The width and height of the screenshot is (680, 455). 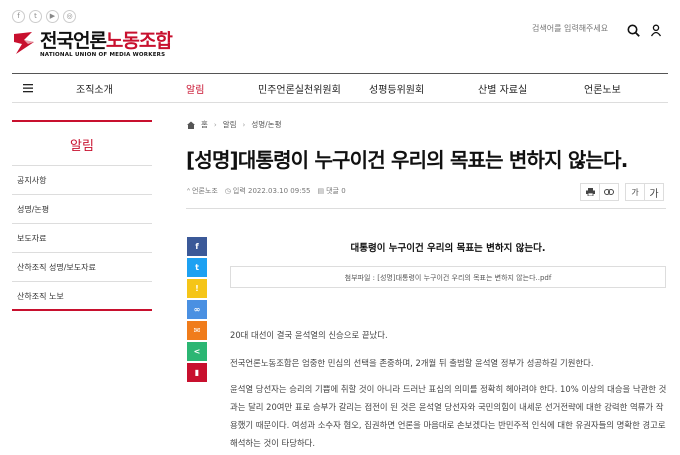 I want to click on nav-item-media-committee: 민주언론실천위원회, so click(x=299, y=88).